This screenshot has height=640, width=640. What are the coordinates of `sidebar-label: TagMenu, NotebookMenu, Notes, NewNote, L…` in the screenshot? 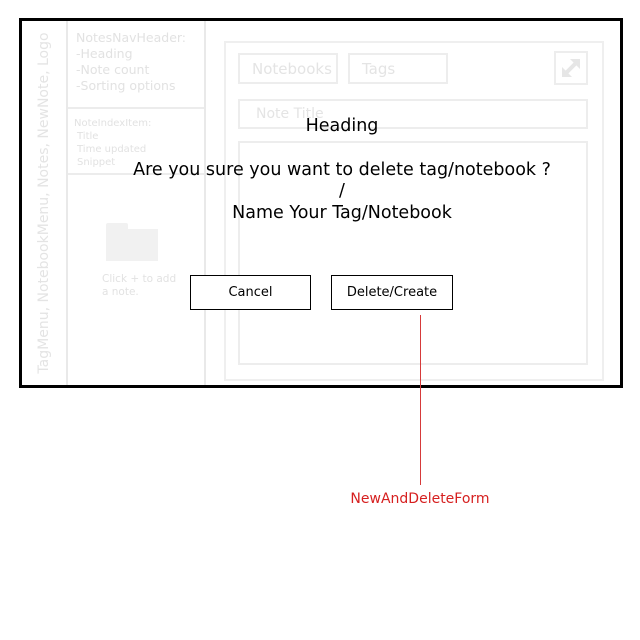 It's located at (44, 203).